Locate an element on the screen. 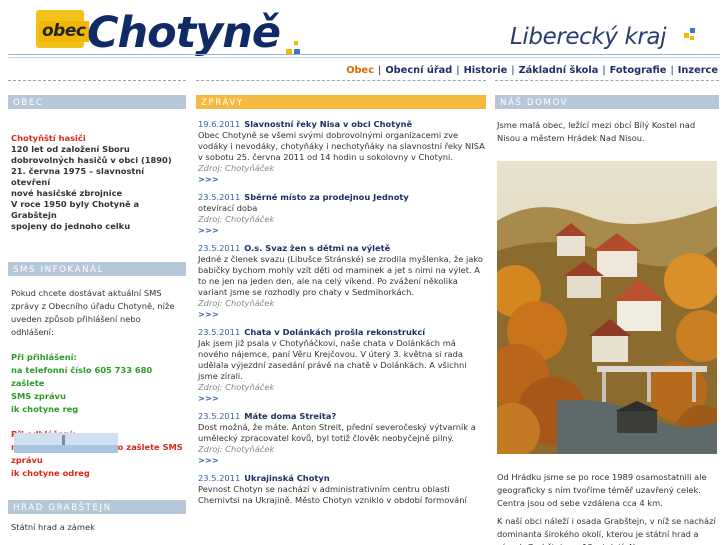 The image size is (727, 545). nav-obec: Obec is located at coordinates (360, 70).